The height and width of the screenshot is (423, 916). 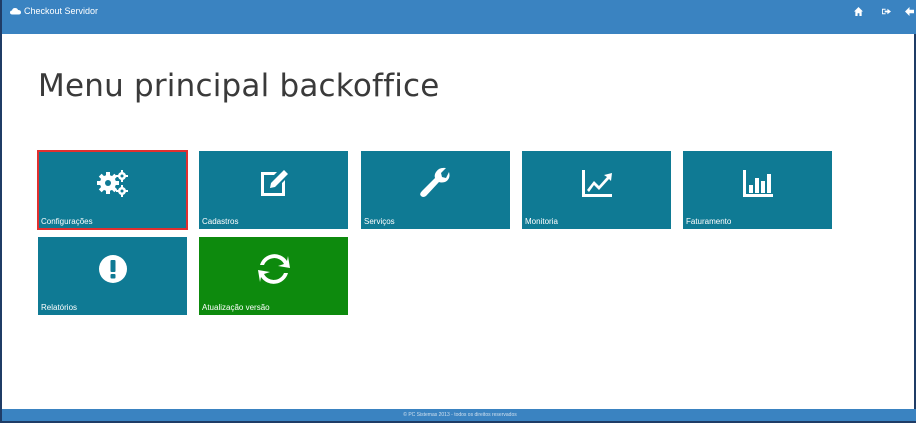 I want to click on logout-button, so click(x=886, y=11).